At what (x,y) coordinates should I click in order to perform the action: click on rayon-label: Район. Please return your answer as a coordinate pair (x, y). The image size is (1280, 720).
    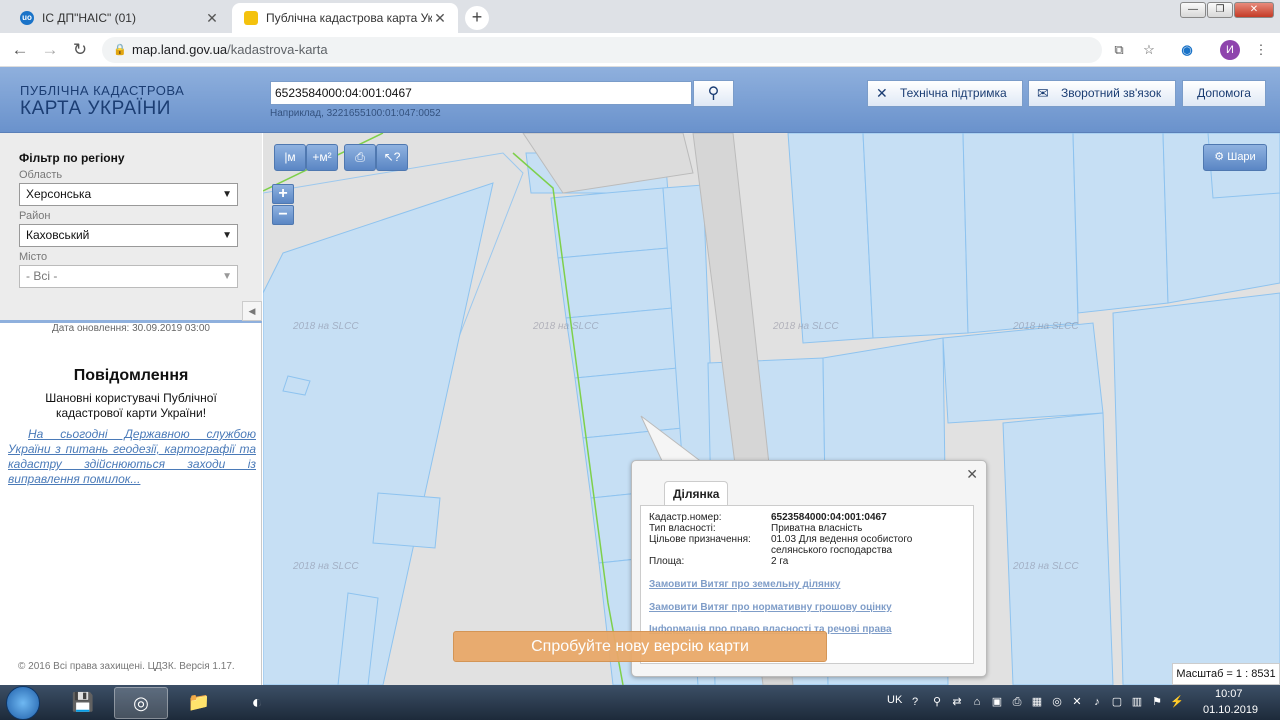
    Looking at the image, I should click on (35, 216).